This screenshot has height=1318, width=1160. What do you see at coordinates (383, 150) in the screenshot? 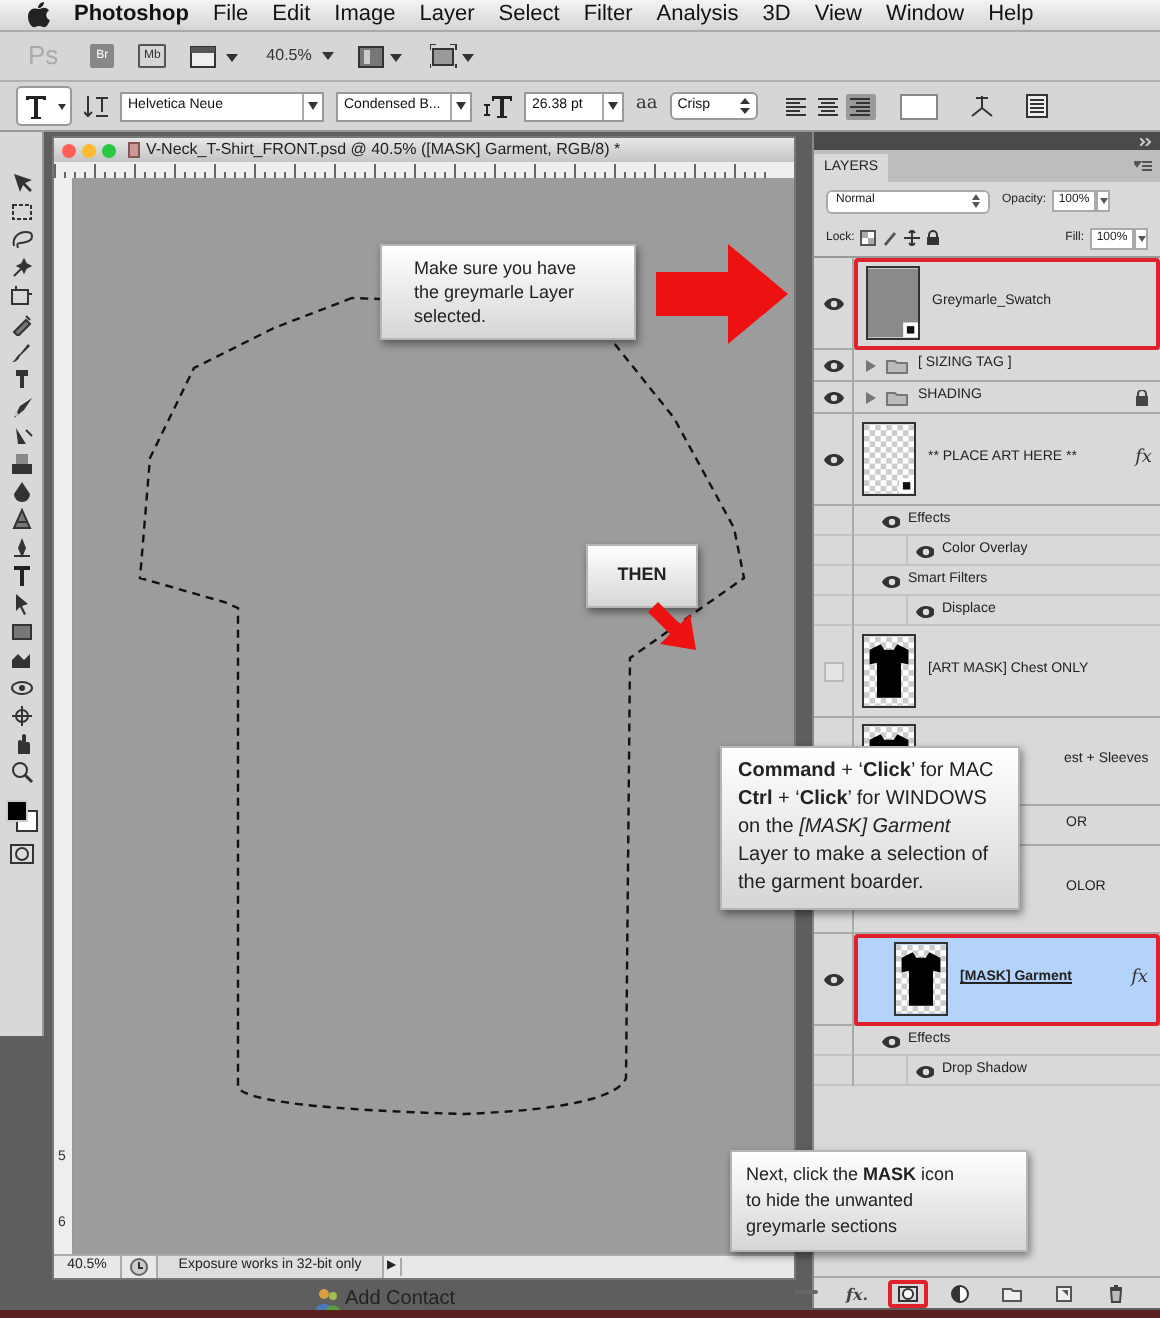
I see `document-title: V-Neck_T-Shirt_FRONT.psd @ 40.5% ([MASK] Garment, RGB/8) *` at bounding box center [383, 150].